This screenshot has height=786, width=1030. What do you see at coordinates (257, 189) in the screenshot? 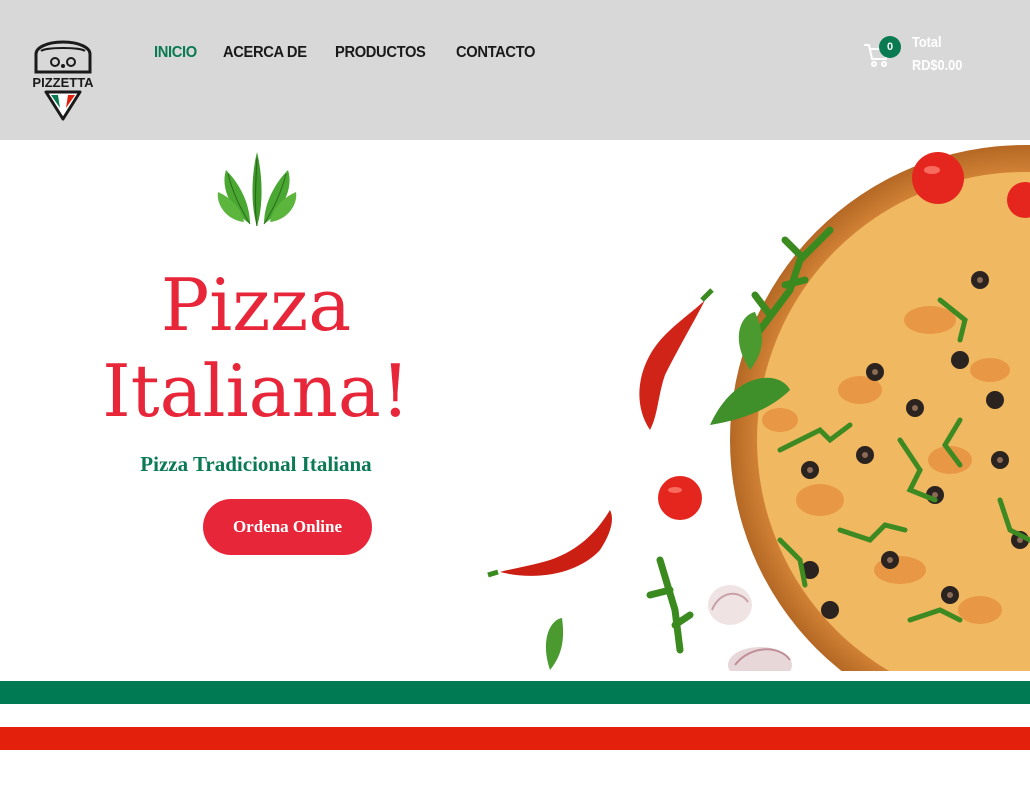
I see `basil-leaves-icon` at bounding box center [257, 189].